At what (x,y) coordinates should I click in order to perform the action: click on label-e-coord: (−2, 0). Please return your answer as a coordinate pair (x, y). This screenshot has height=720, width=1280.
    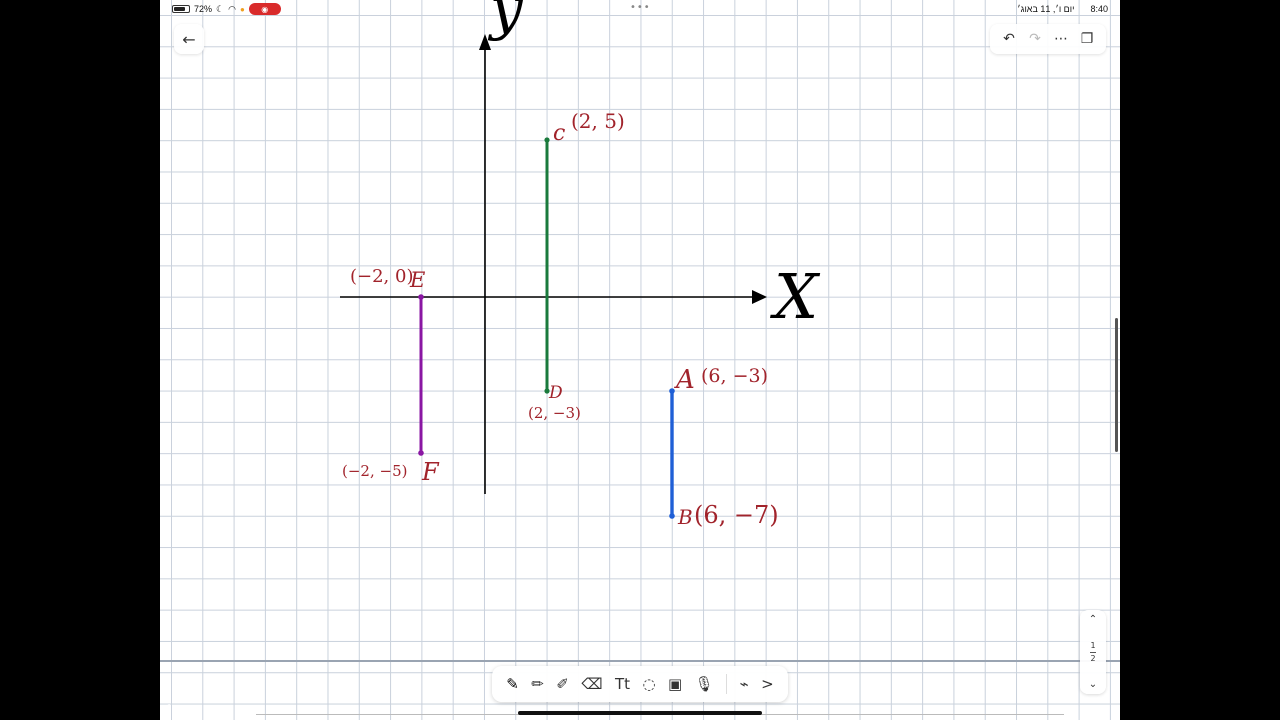
    Looking at the image, I should click on (381, 276).